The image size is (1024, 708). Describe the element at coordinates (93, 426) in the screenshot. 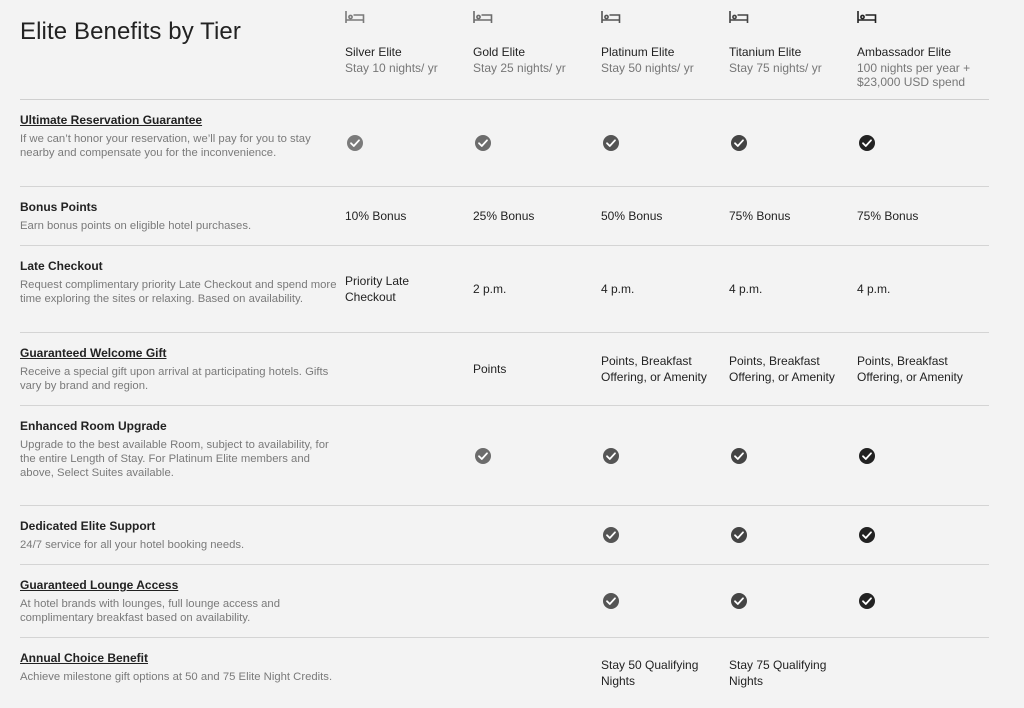

I see `benefit-name: Enhanced Room Upgrade` at that location.